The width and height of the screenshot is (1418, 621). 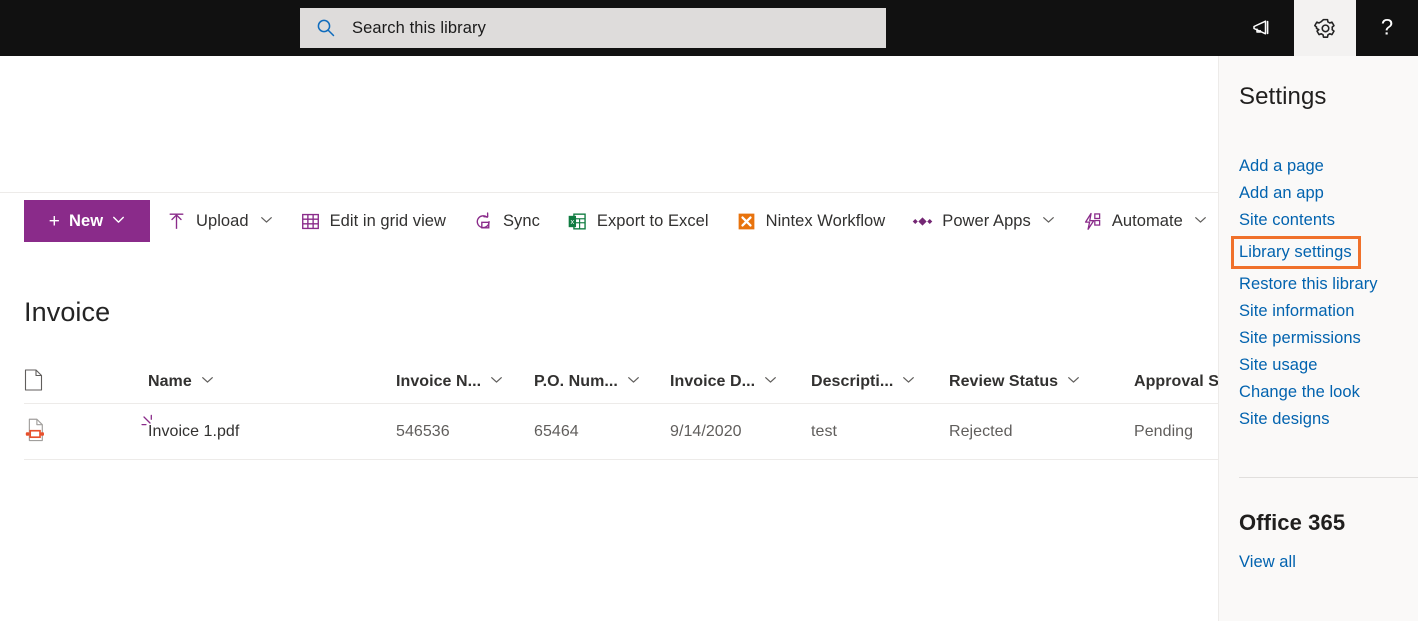 I want to click on help-icon: ?, so click(x=1387, y=28).